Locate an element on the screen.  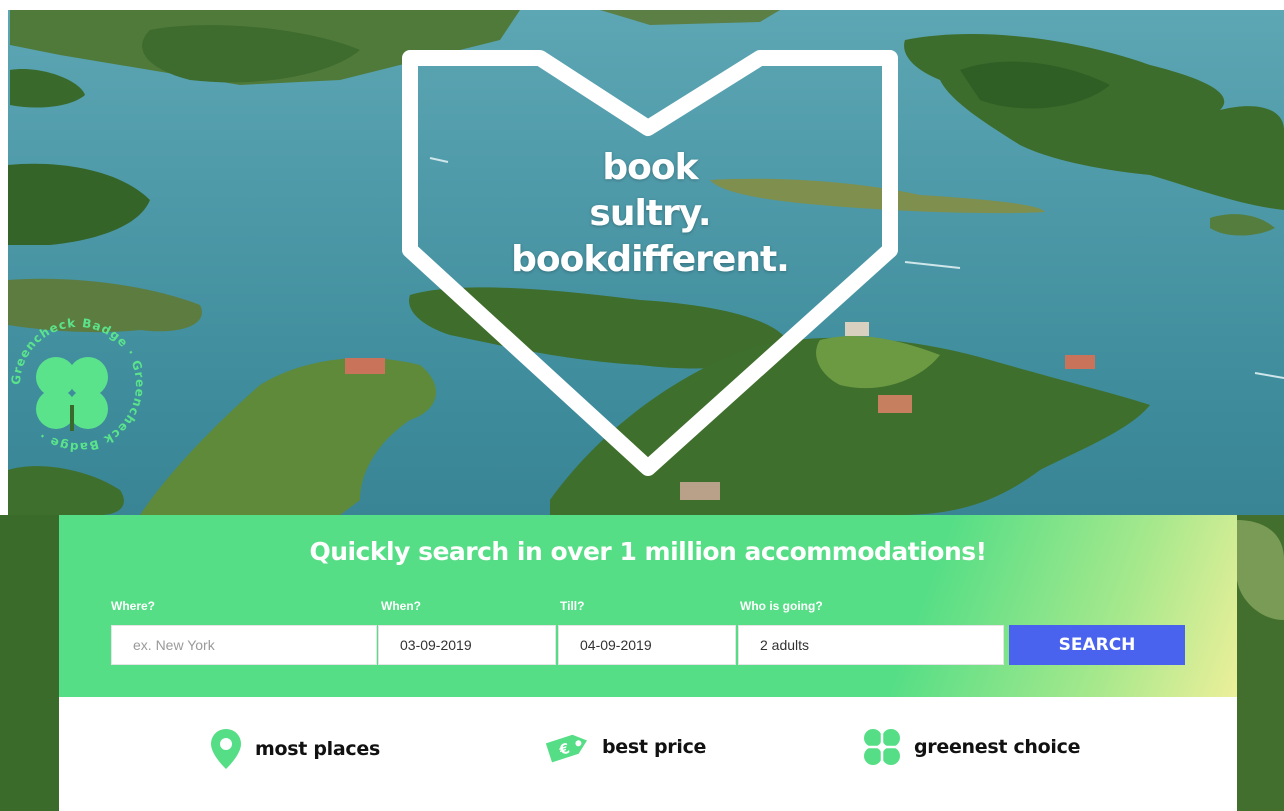
feature-label: best price is located at coordinates (654, 747).